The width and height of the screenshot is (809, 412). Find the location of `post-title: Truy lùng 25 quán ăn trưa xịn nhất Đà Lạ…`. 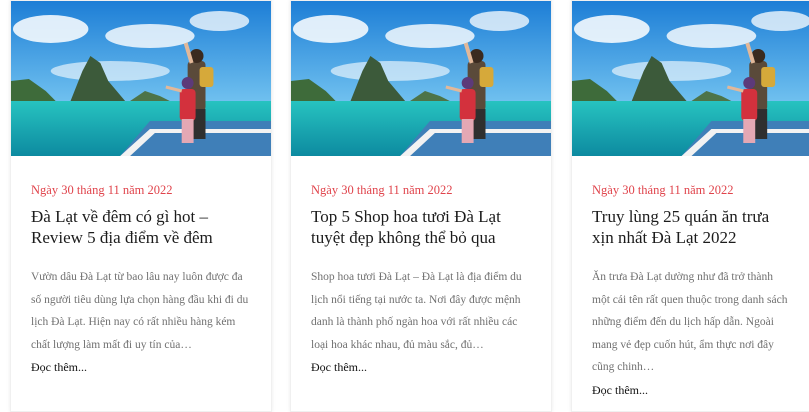

post-title: Truy lùng 25 quán ăn trưa xịn nhất Đà Lạ… is located at coordinates (690, 227).